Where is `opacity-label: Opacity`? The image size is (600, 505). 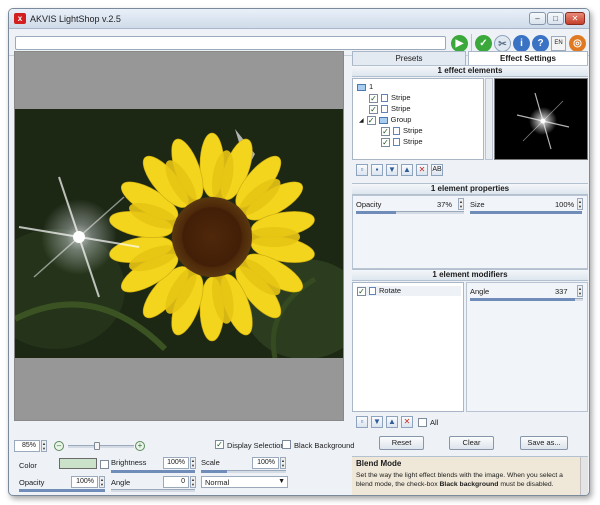 opacity-label: Opacity is located at coordinates (32, 482).